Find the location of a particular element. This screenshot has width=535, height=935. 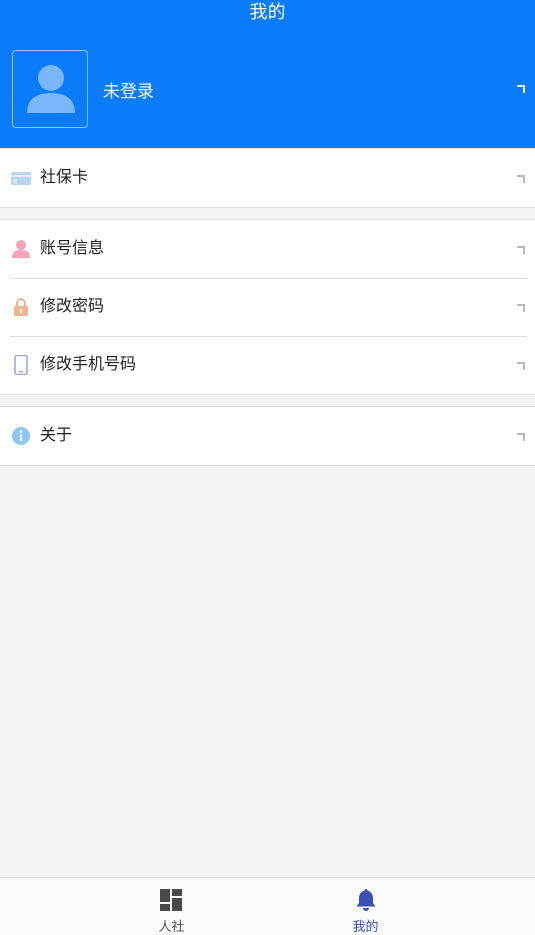

menu-item-social-card: e 社保卡 is located at coordinates (267, 178).